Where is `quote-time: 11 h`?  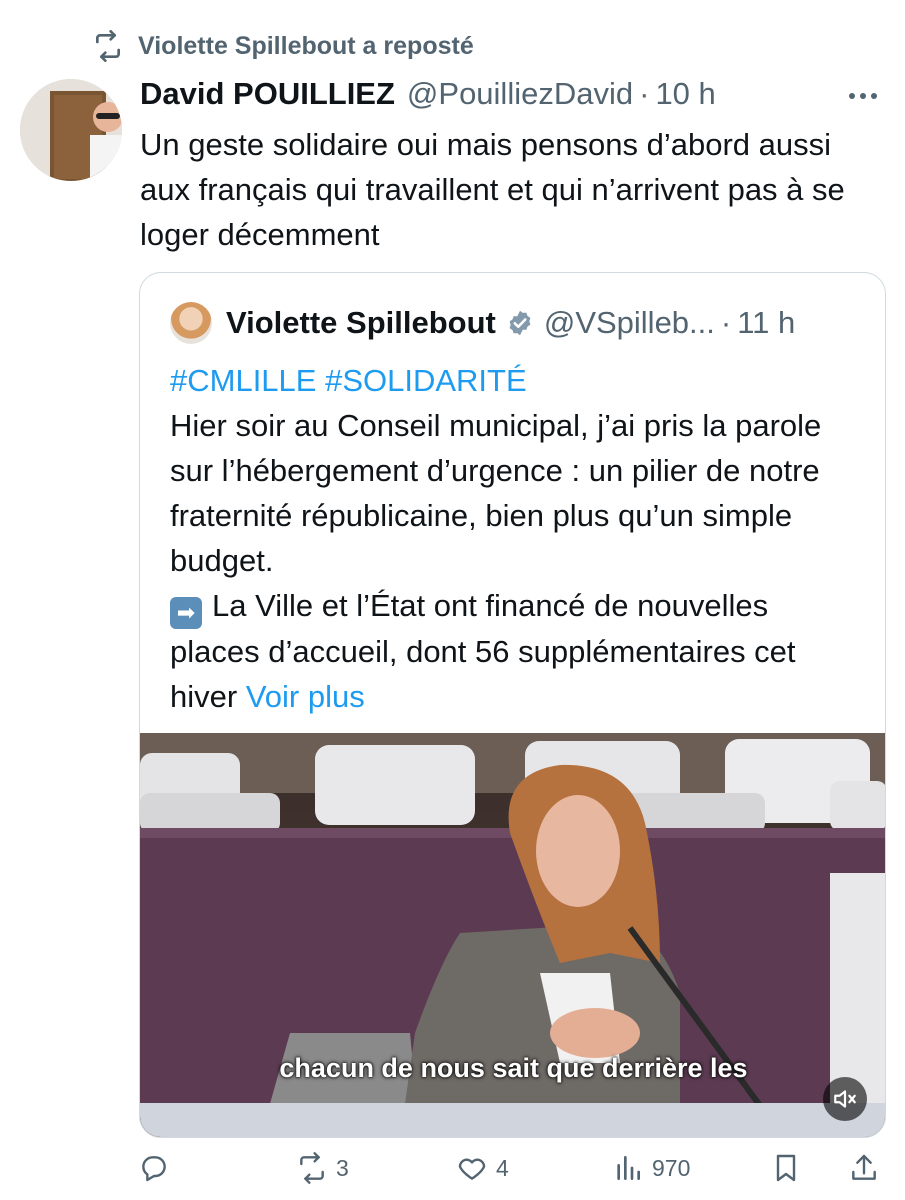
quote-time: 11 h is located at coordinates (766, 323).